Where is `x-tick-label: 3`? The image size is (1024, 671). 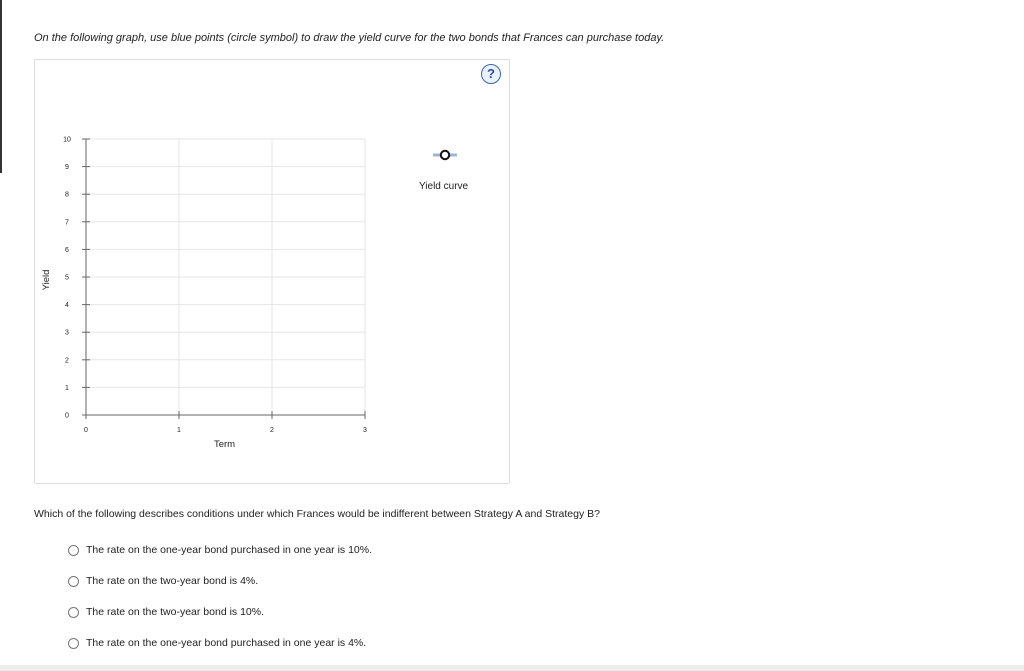
x-tick-label: 3 is located at coordinates (365, 430).